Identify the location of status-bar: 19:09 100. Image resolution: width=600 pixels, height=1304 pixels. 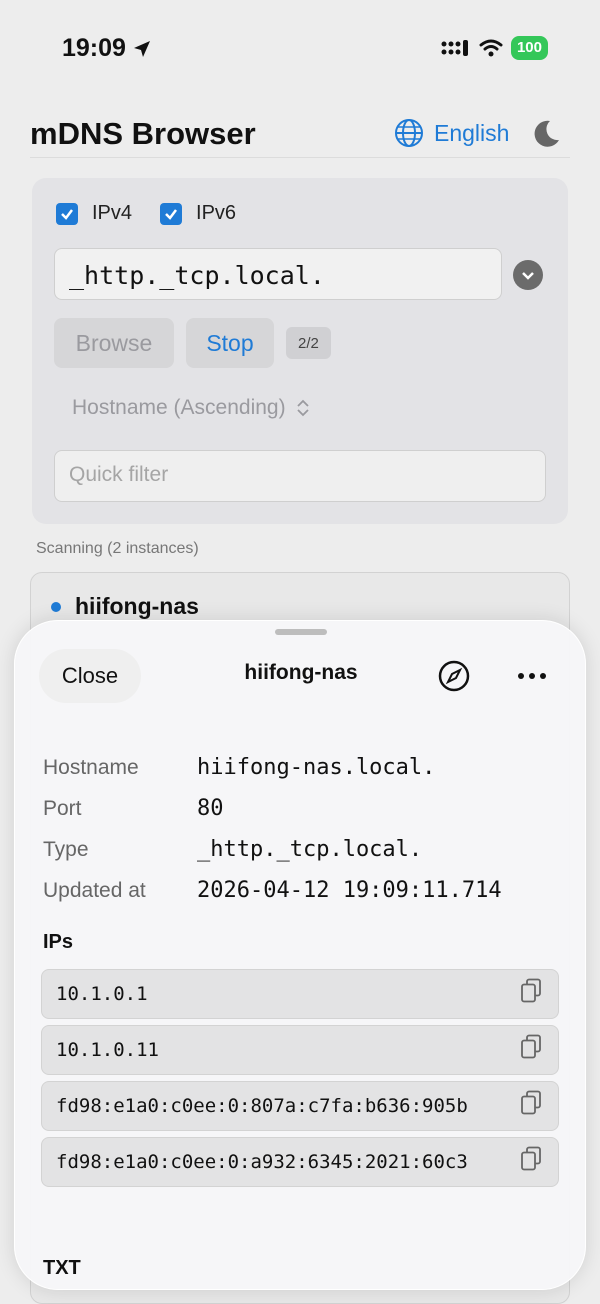
(300, 48).